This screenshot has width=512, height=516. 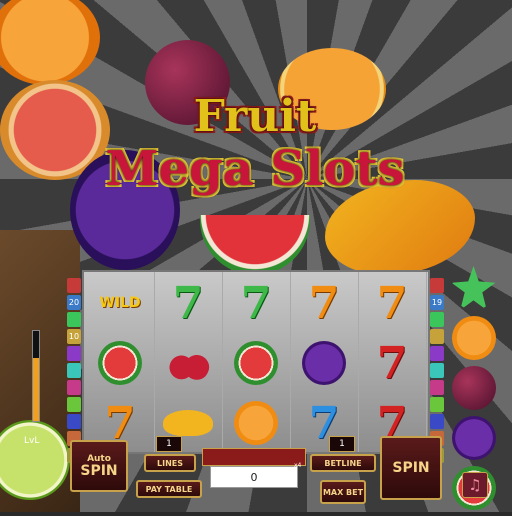 I want to click on win-banner, so click(x=254, y=457).